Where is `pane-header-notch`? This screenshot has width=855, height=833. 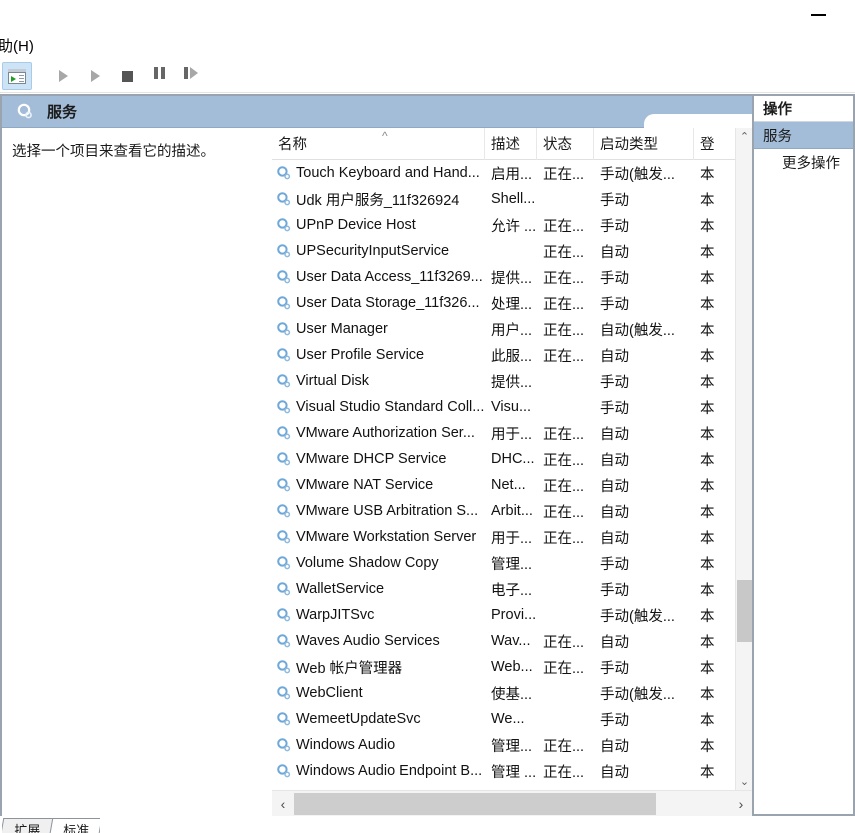
pane-header-notch is located at coordinates (698, 121).